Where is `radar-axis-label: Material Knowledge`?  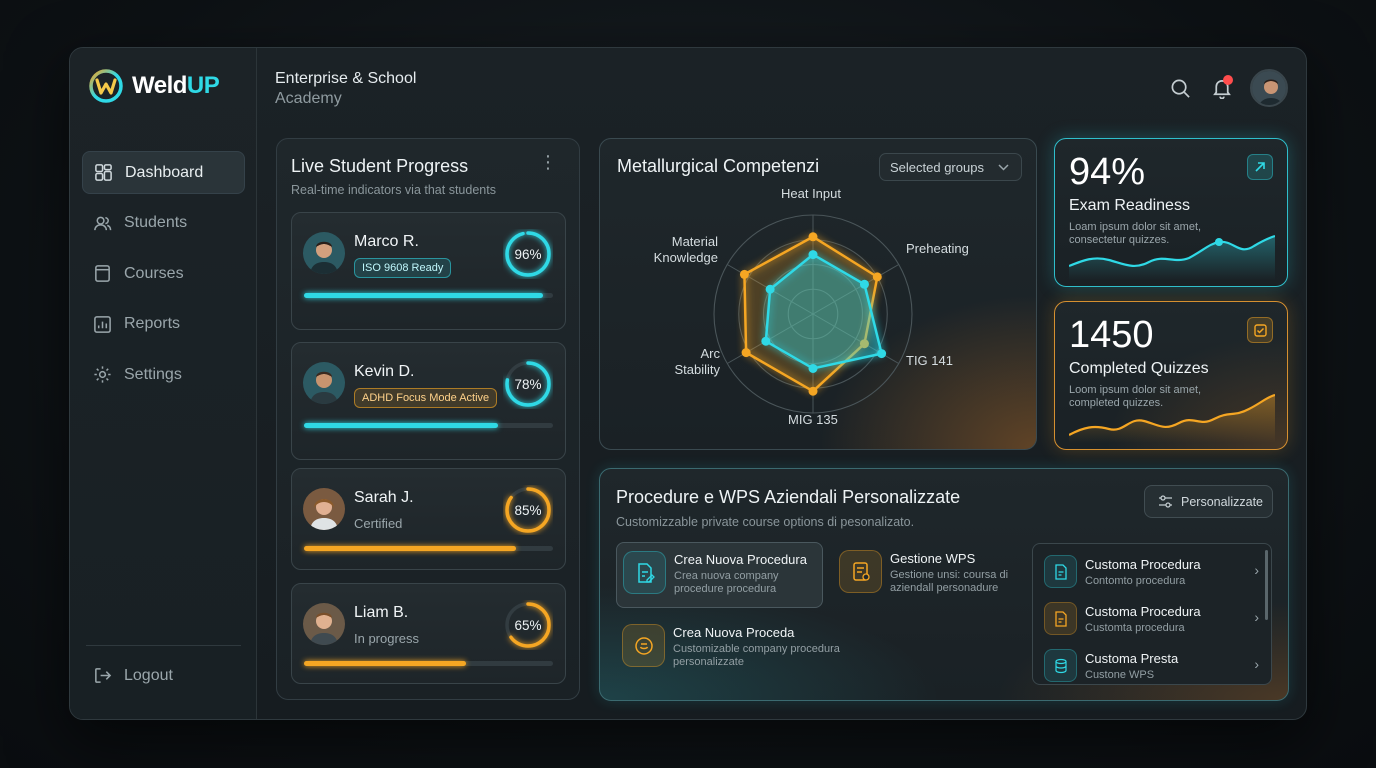
radar-axis-label: Material Knowledge is located at coordinates (685, 249).